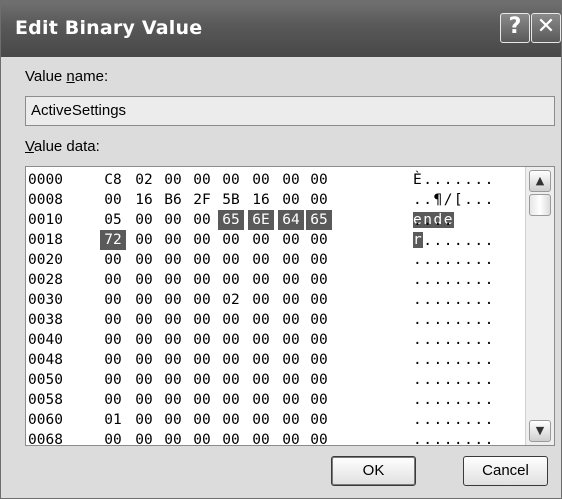 This screenshot has width=562, height=499. Describe the element at coordinates (281, 29) in the screenshot. I see `title-bar: Edit Binary Value ? ✕` at that location.